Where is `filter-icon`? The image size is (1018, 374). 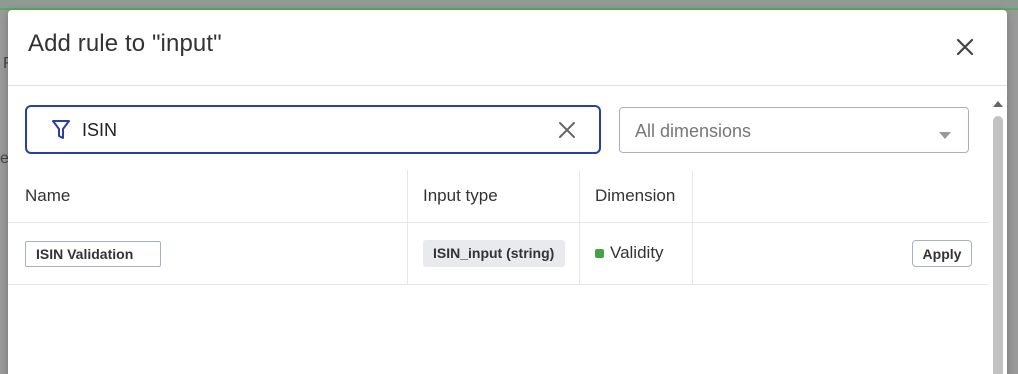
filter-icon is located at coordinates (61, 130).